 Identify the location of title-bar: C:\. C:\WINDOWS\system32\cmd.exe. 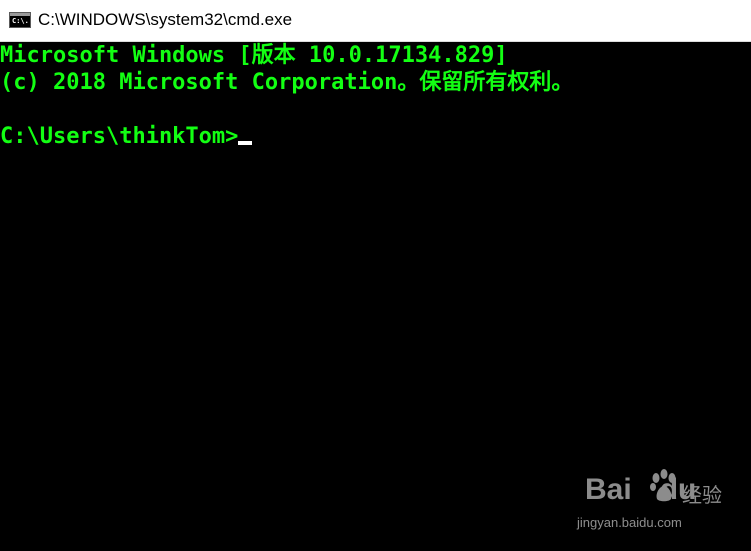
(375, 21).